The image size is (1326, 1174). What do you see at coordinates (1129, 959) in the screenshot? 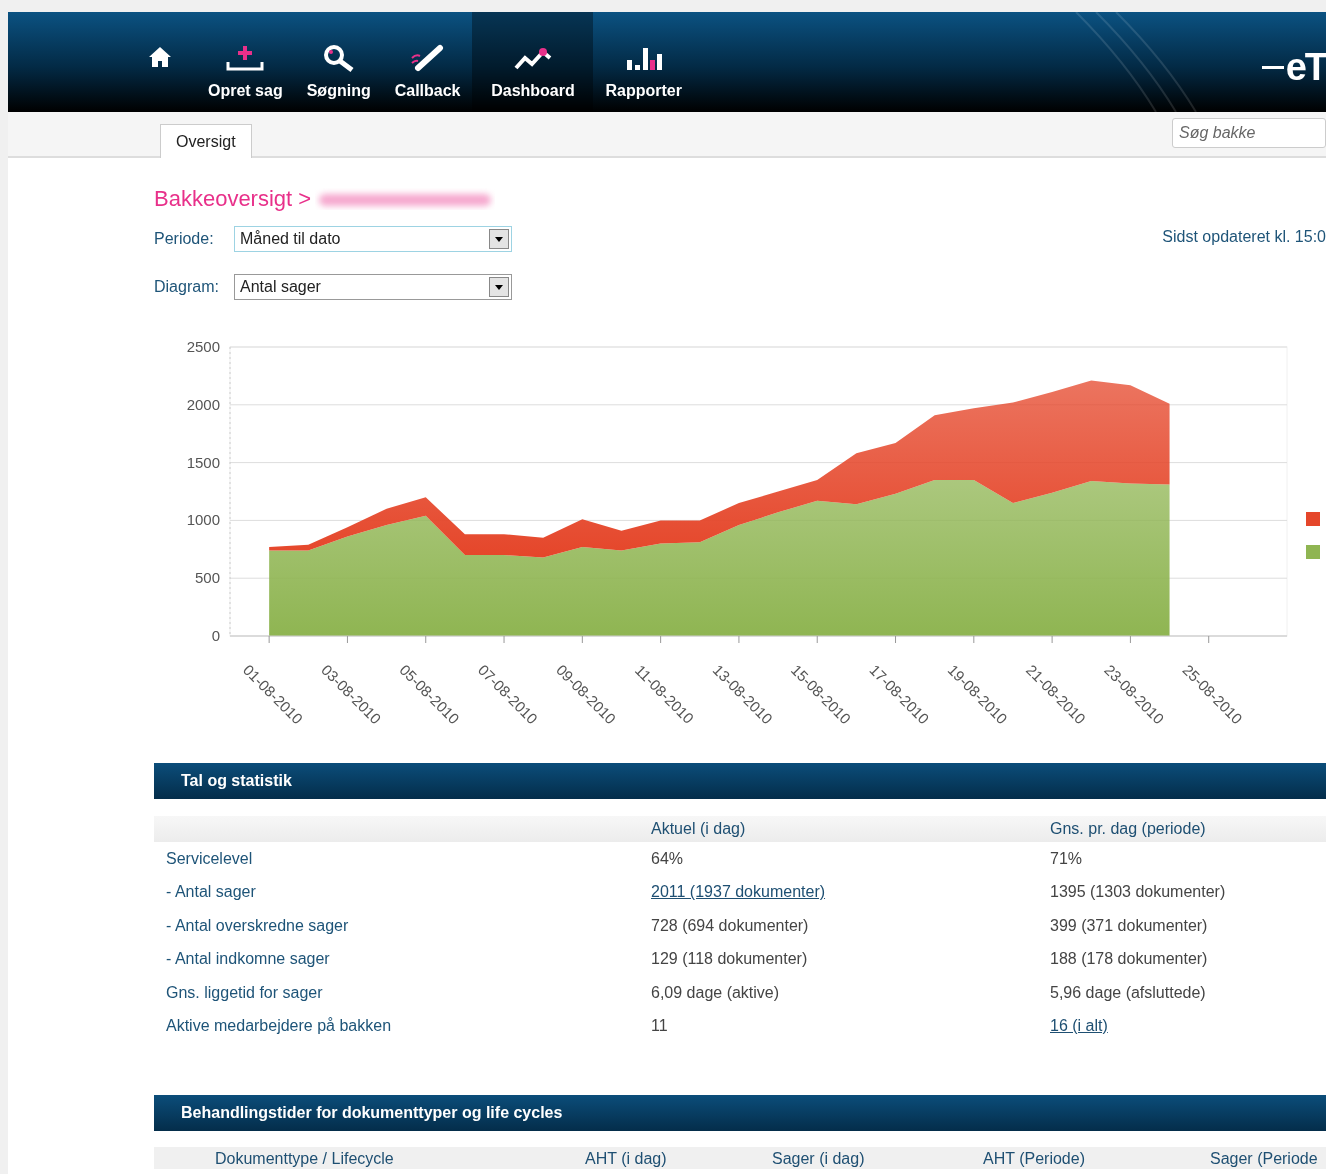
I see `table-cell: 188 (178 dokumenter)` at bounding box center [1129, 959].